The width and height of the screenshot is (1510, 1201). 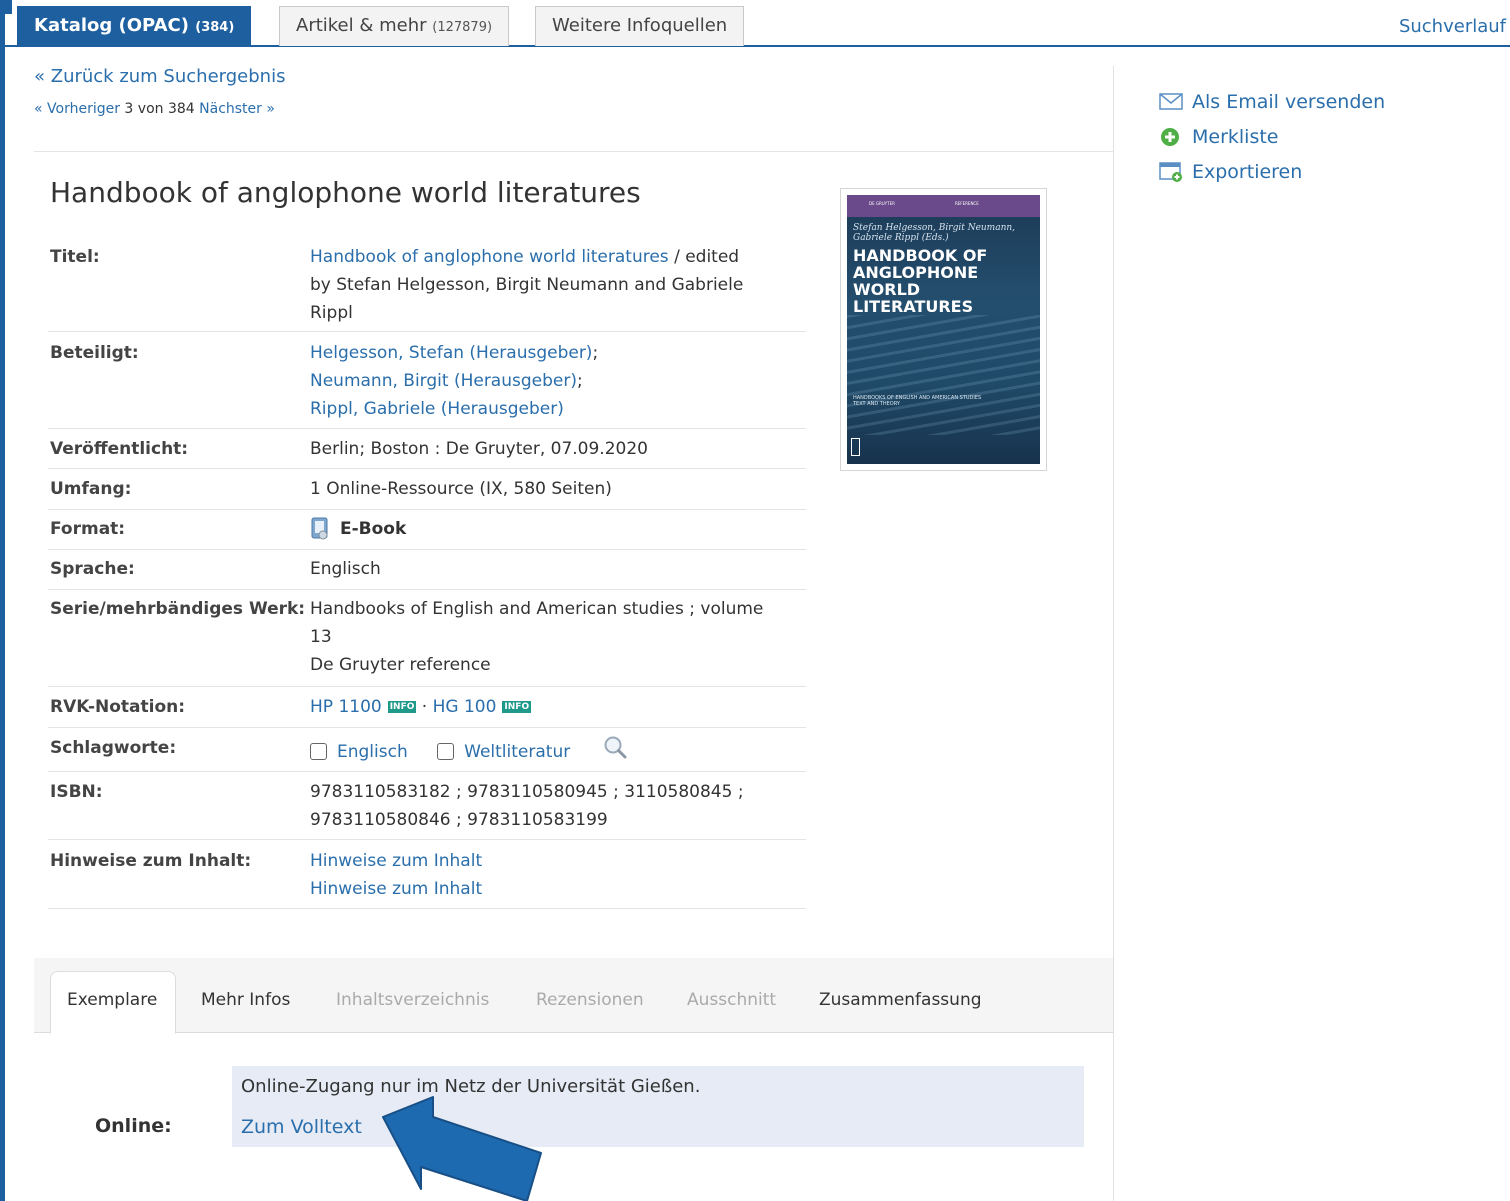 What do you see at coordinates (321, 529) in the screenshot?
I see `ebook-icon` at bounding box center [321, 529].